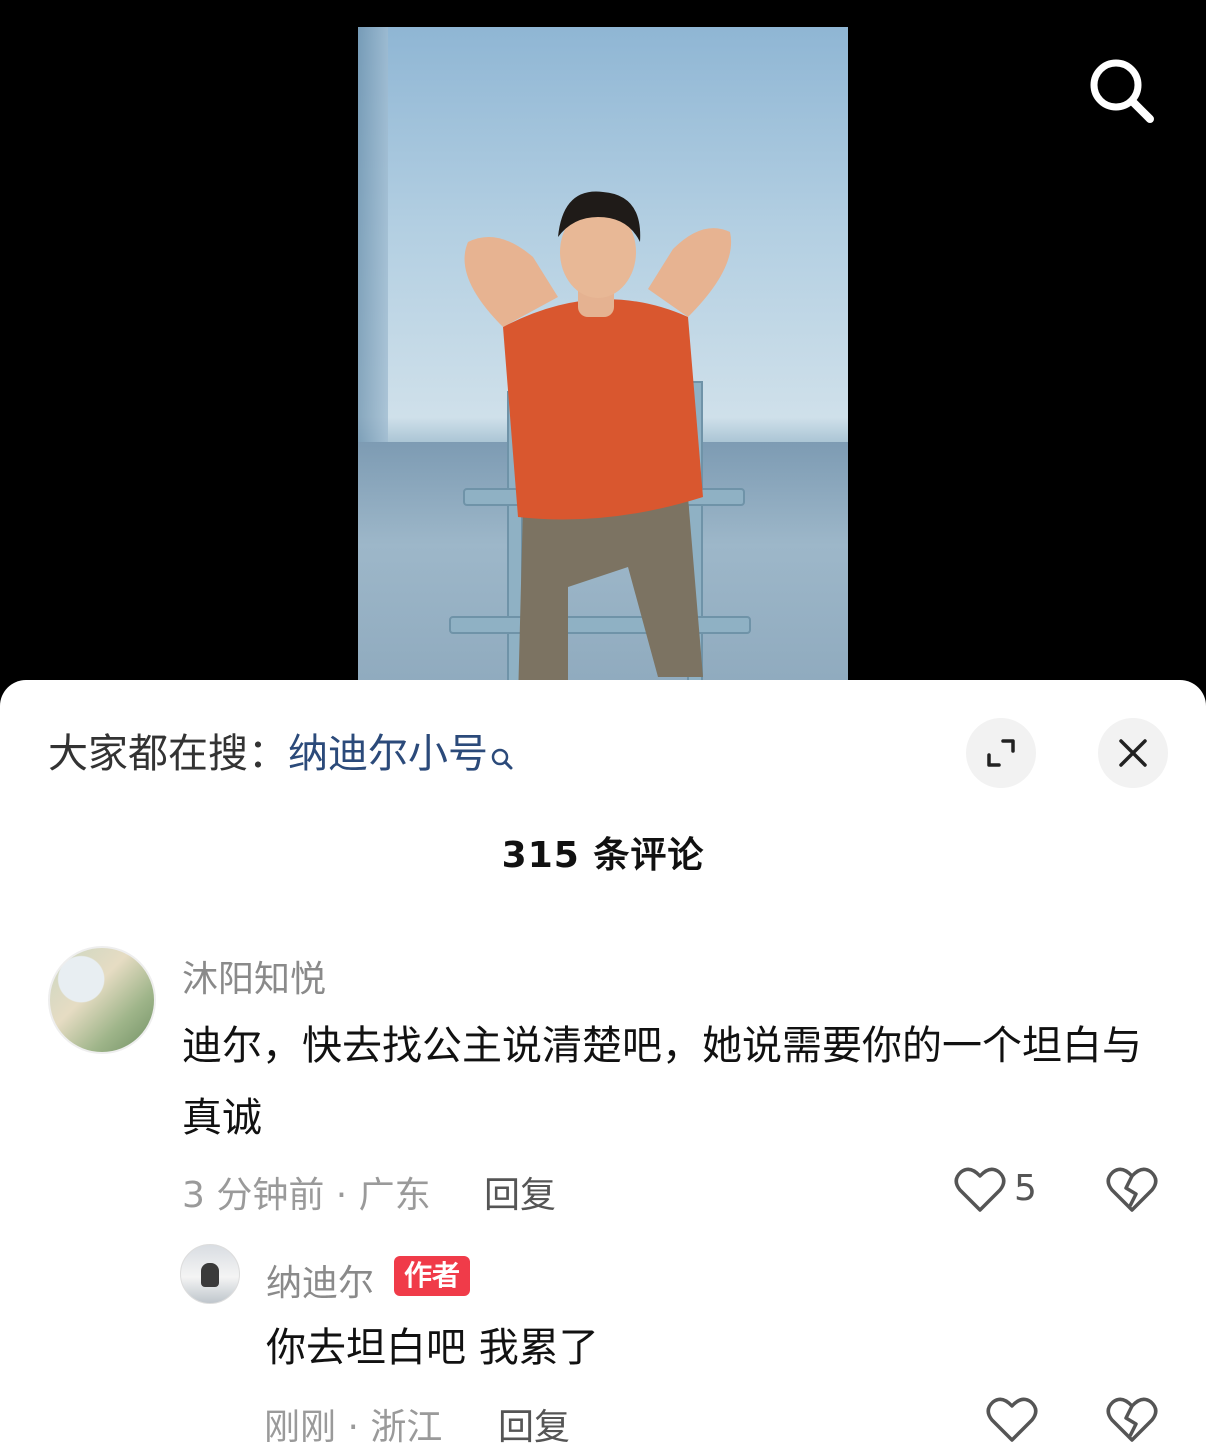 The width and height of the screenshot is (1206, 1450). Describe the element at coordinates (706, 1348) in the screenshot. I see `reply-text: 你去坦白吧 我累了` at that location.